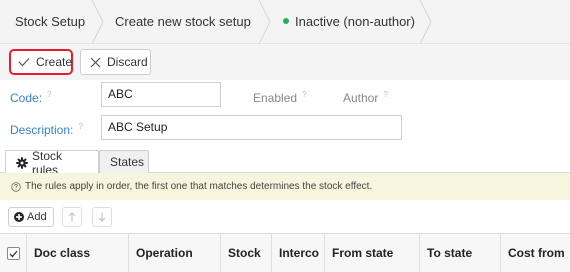  I want to click on breadcrumb-create-new-stock-setup: Create new stock setup, so click(183, 22).